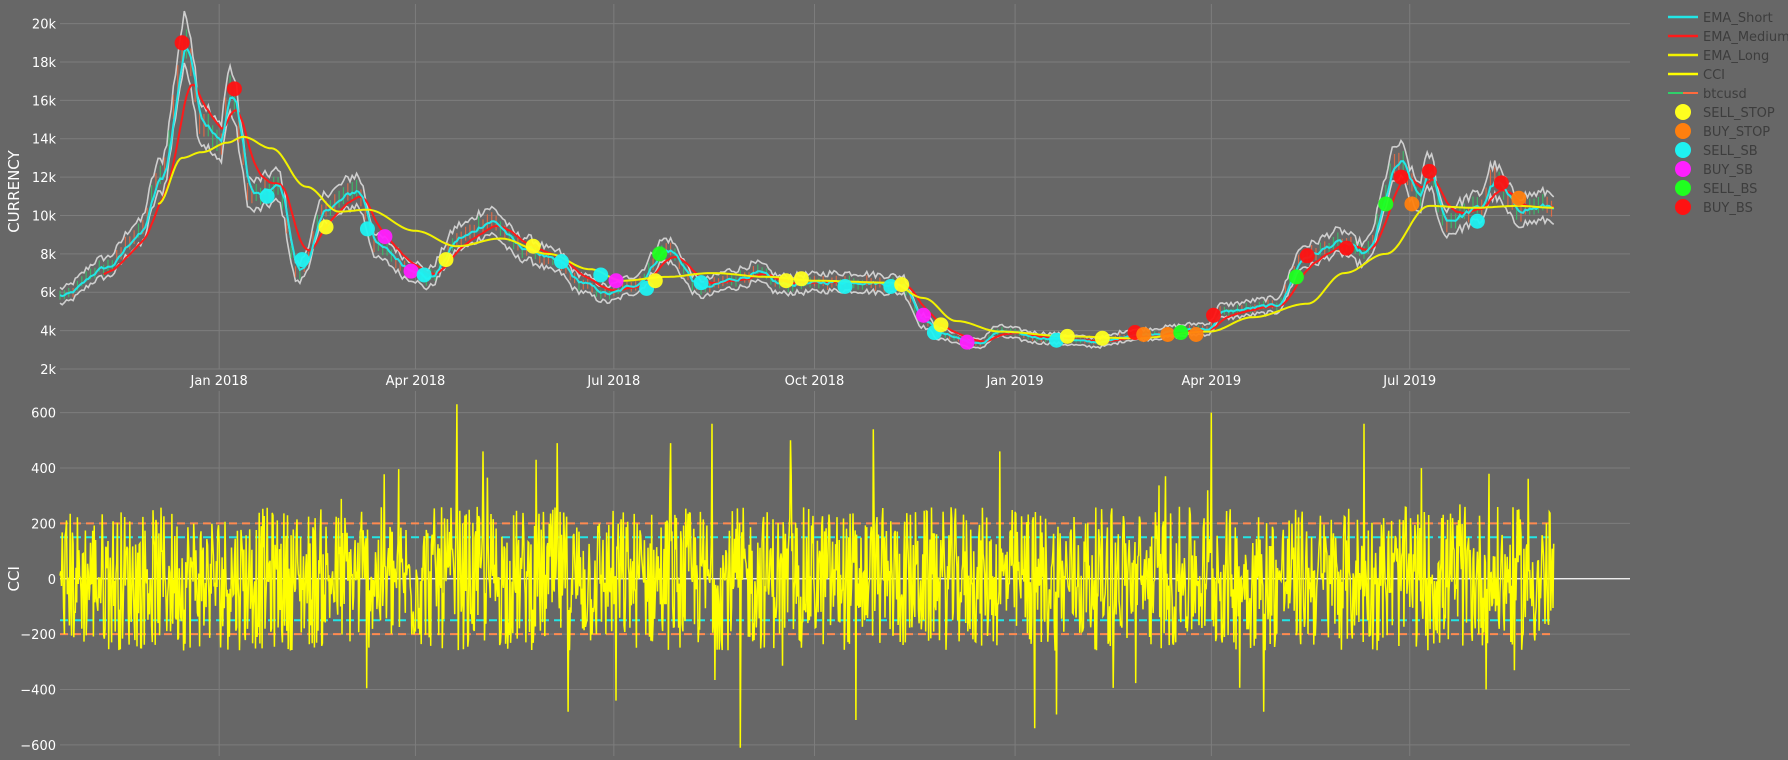 This screenshot has width=1788, height=760. What do you see at coordinates (1736, 56) in the screenshot?
I see `legend-label: EMA_Long` at bounding box center [1736, 56].